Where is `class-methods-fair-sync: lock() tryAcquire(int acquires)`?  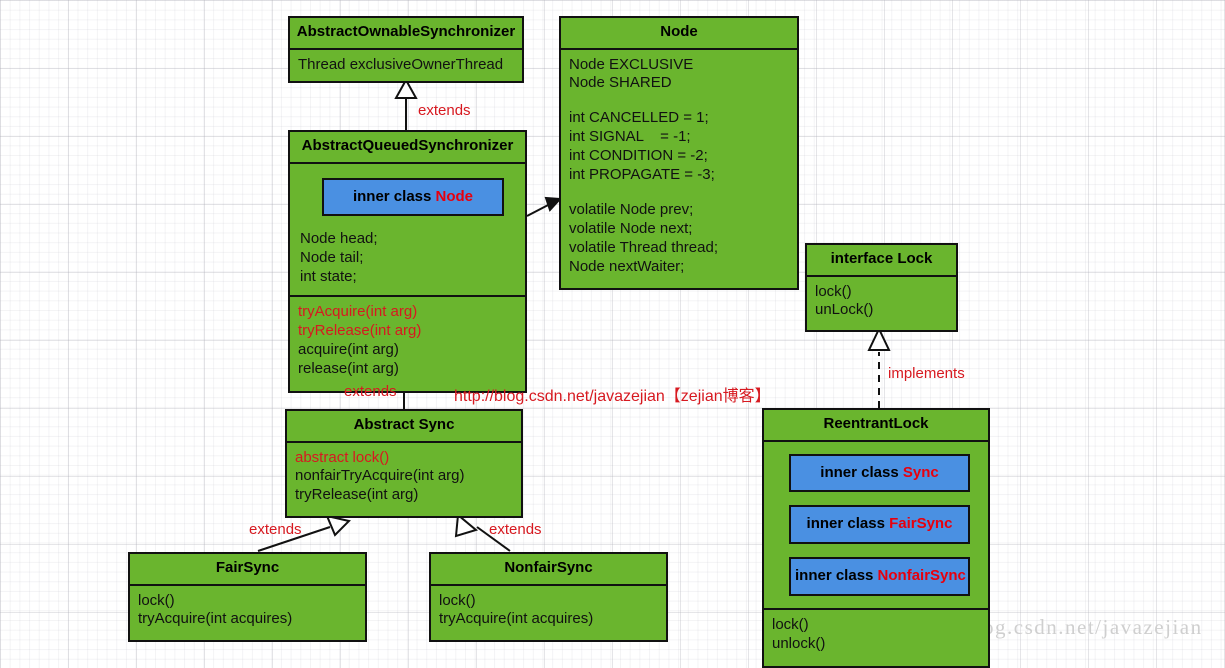
class-methods-fair-sync: lock() tryAcquire(int acquires) is located at coordinates (247, 613).